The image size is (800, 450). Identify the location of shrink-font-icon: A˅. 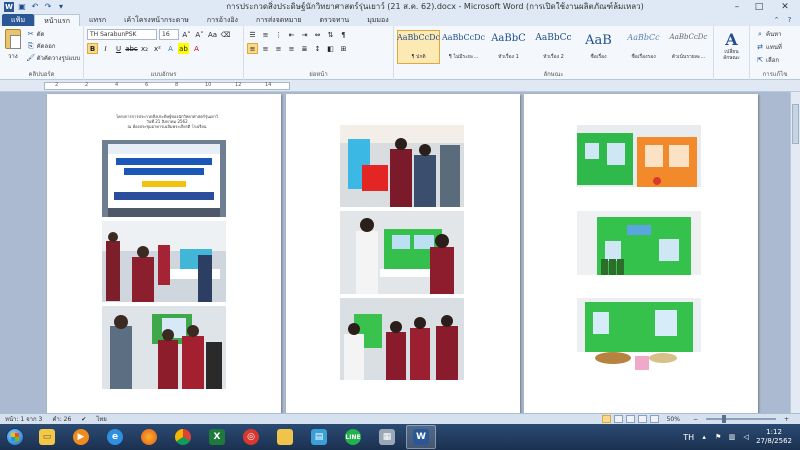
(199, 34).